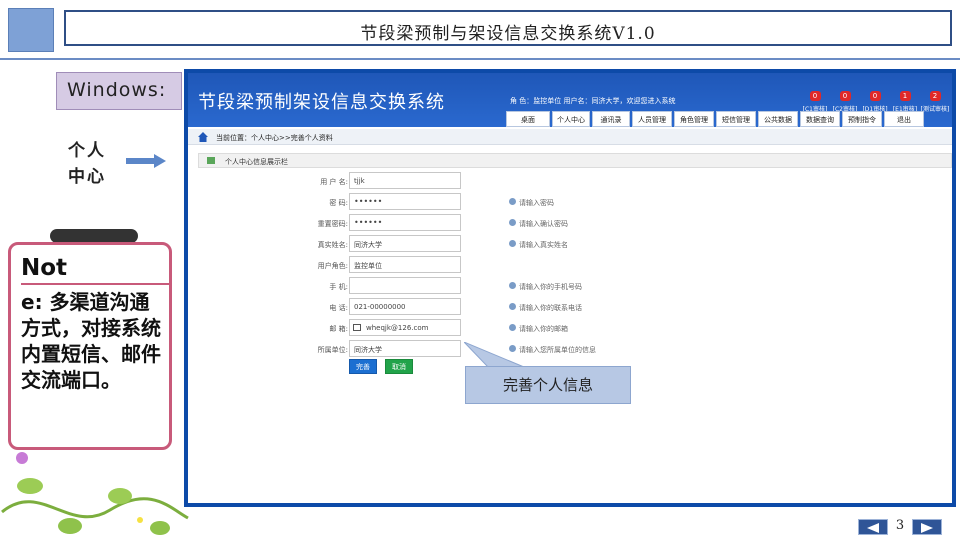 The height and width of the screenshot is (540, 960). What do you see at coordinates (146, 161) in the screenshot?
I see `right-arrow-icon` at bounding box center [146, 161].